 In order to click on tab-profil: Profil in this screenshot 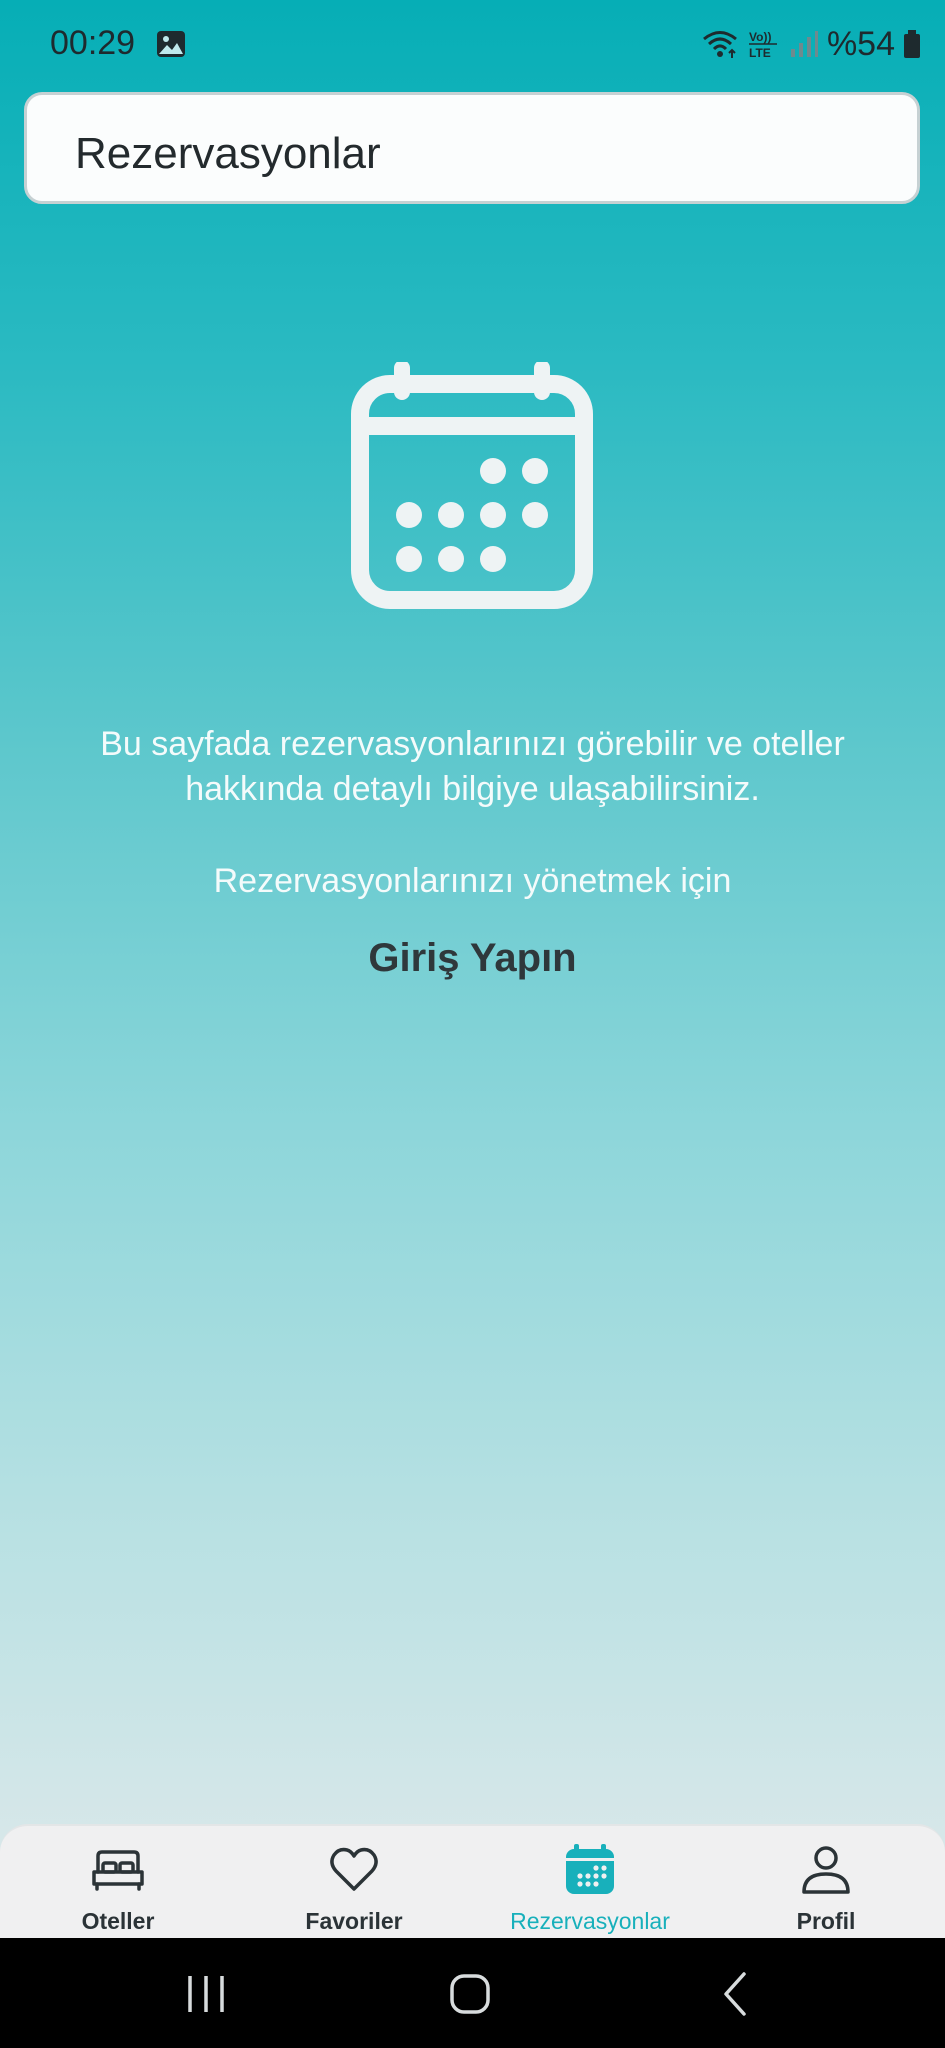, I will do `click(826, 1883)`.